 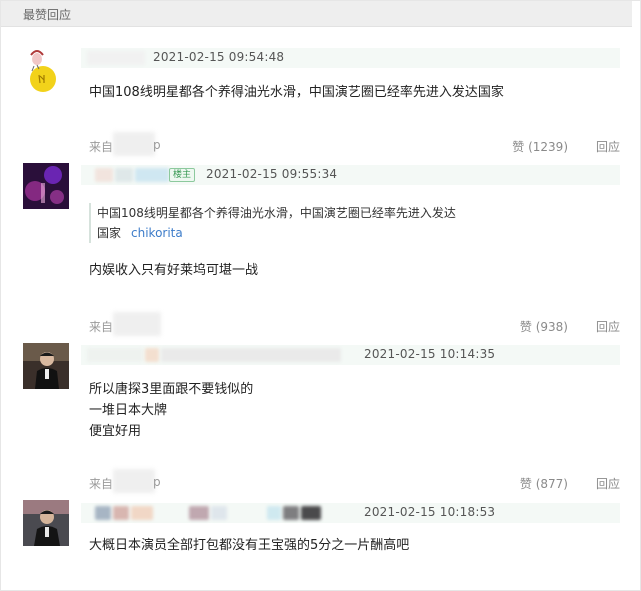 I want to click on comment-timestamp: 2021-02-15 10:14:35, so click(x=430, y=354).